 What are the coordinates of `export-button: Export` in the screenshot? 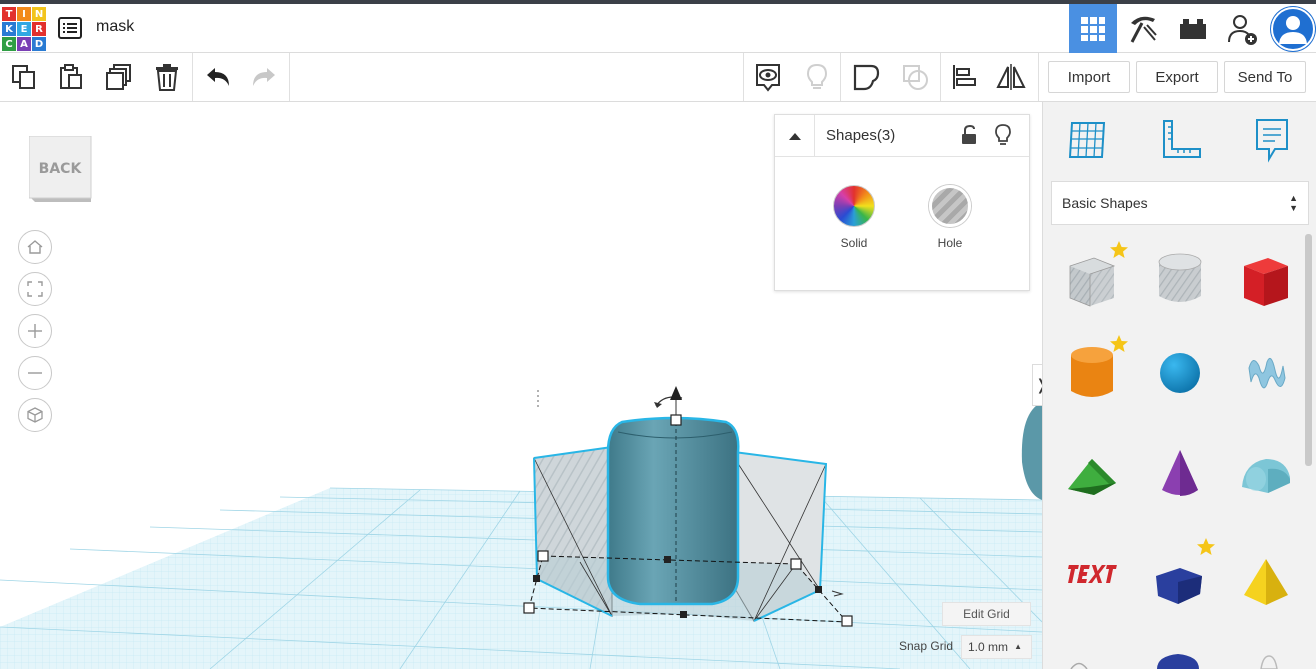 It's located at (1177, 77).